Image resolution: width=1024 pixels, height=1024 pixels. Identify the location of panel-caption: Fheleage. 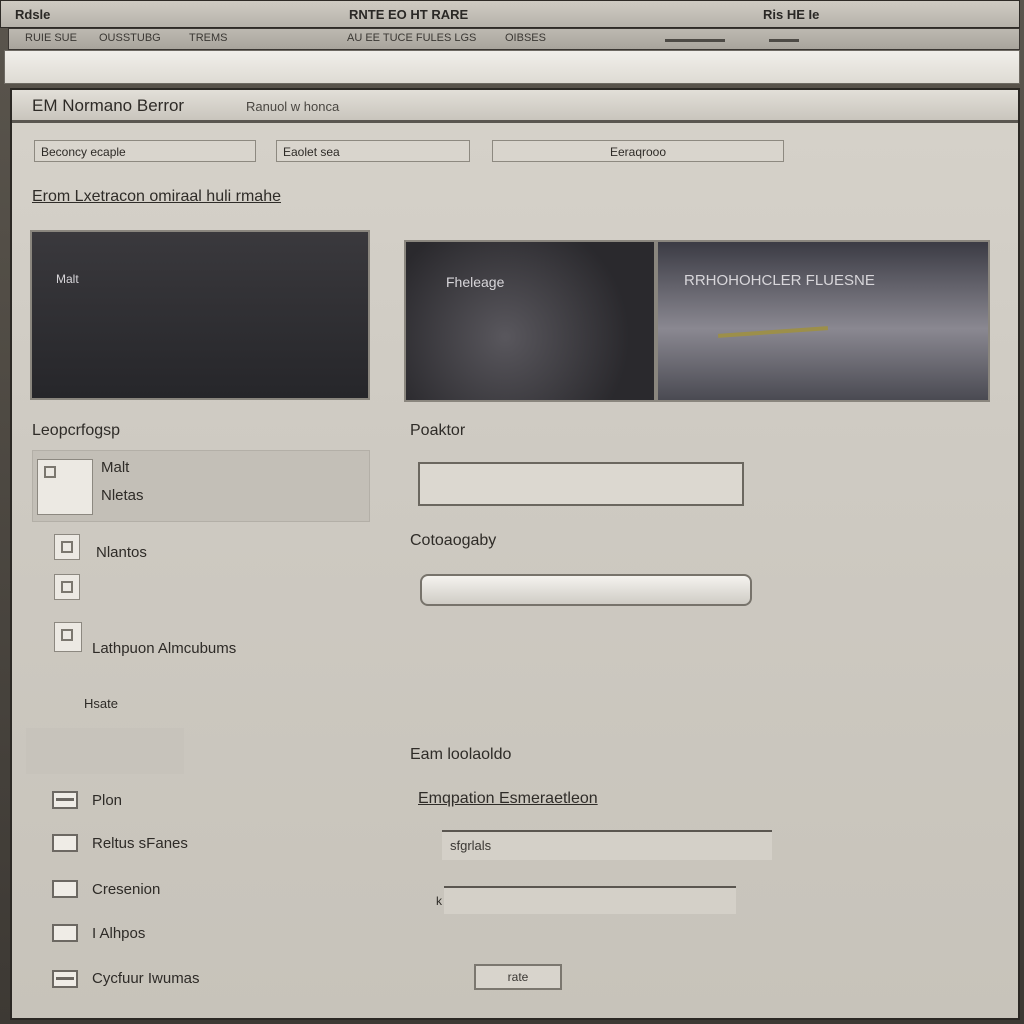
(475, 282).